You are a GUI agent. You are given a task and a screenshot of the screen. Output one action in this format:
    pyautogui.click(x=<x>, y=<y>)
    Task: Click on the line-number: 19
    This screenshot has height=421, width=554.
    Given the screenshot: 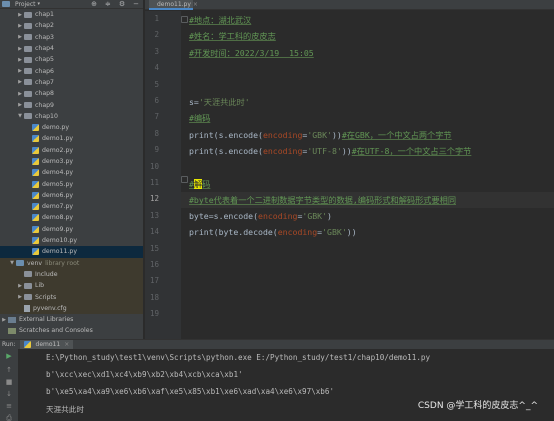 What is the action you would take?
    pyautogui.click(x=154, y=314)
    